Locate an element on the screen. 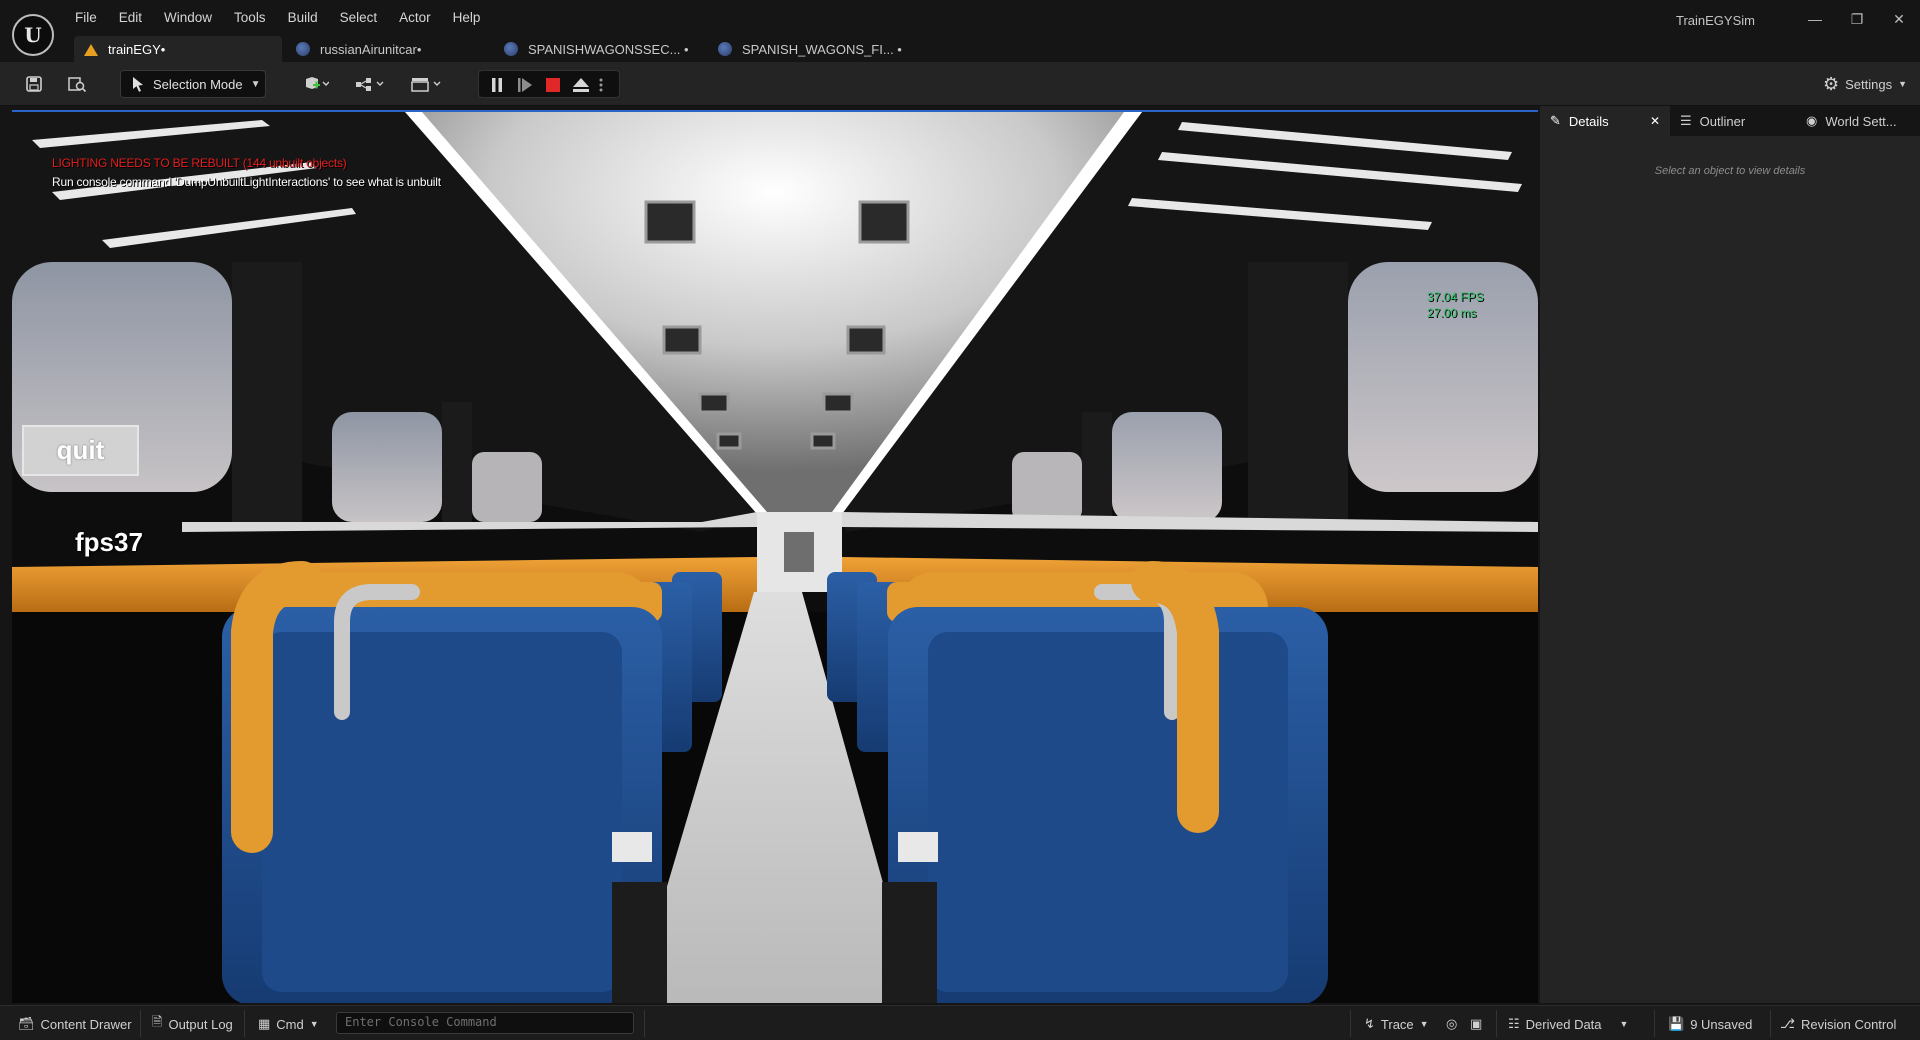 The height and width of the screenshot is (1040, 1920). menu-file: File is located at coordinates (86, 19).